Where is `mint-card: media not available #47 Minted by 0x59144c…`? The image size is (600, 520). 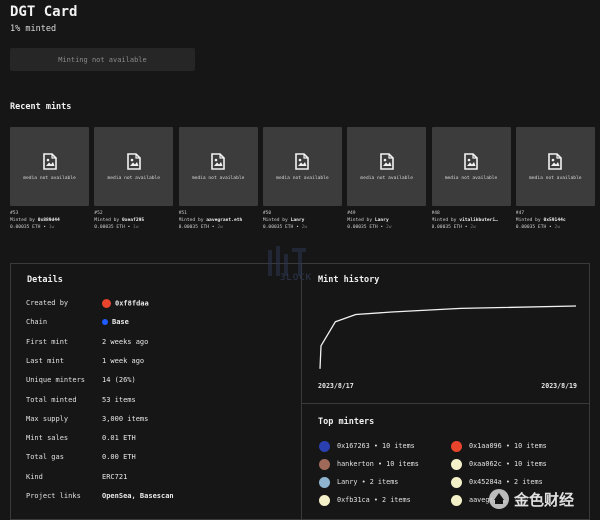
mint-card: media not available #47 Minted by 0x59144c… is located at coordinates (555, 179).